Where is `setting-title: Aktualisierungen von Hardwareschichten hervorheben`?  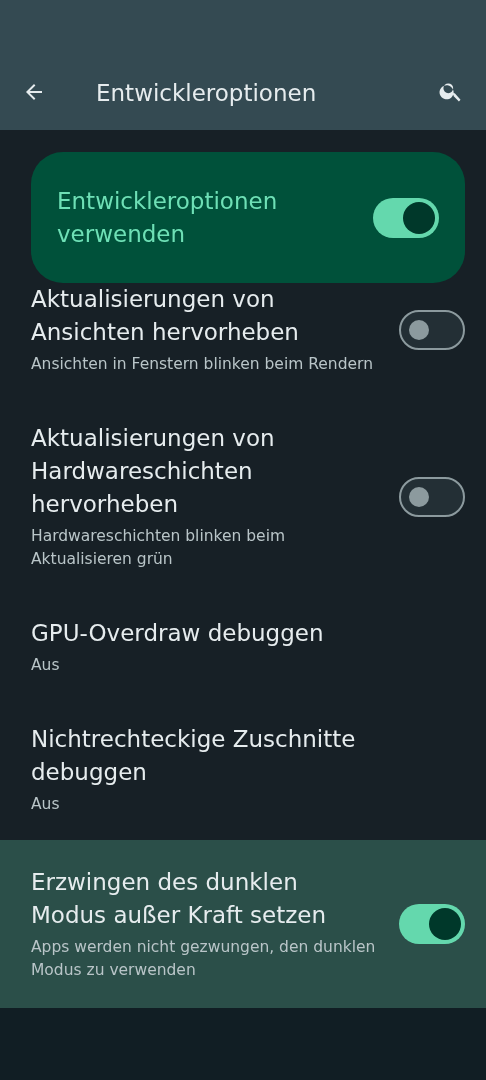
setting-title: Aktualisierungen von Hardwareschichten hervorheben is located at coordinates (153, 471).